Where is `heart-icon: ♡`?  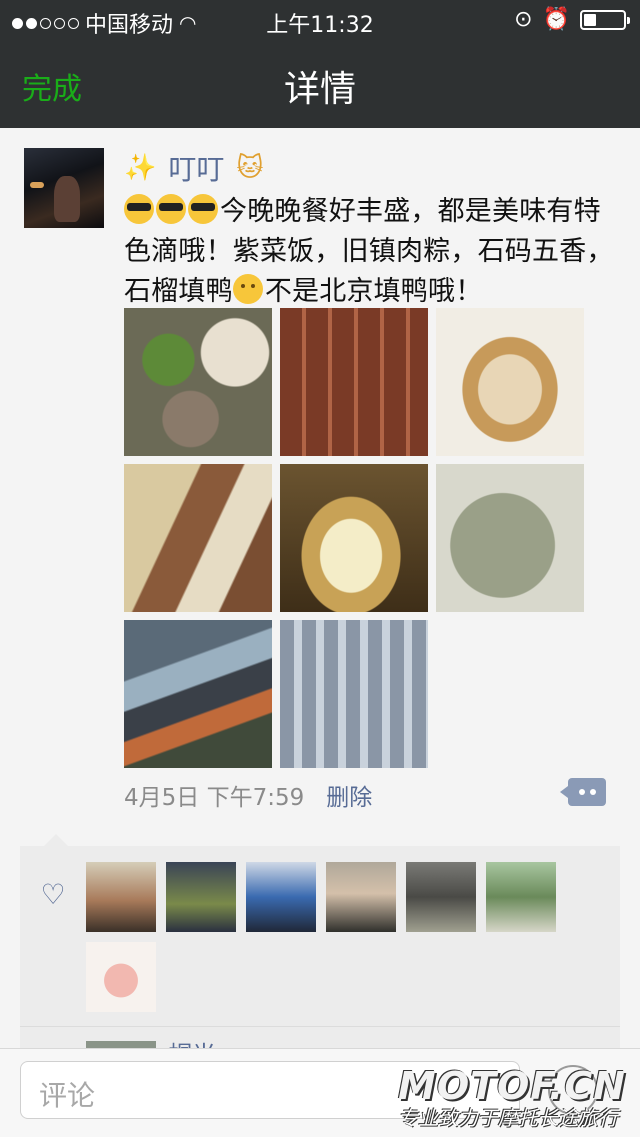
heart-icon: ♡ is located at coordinates (53, 894).